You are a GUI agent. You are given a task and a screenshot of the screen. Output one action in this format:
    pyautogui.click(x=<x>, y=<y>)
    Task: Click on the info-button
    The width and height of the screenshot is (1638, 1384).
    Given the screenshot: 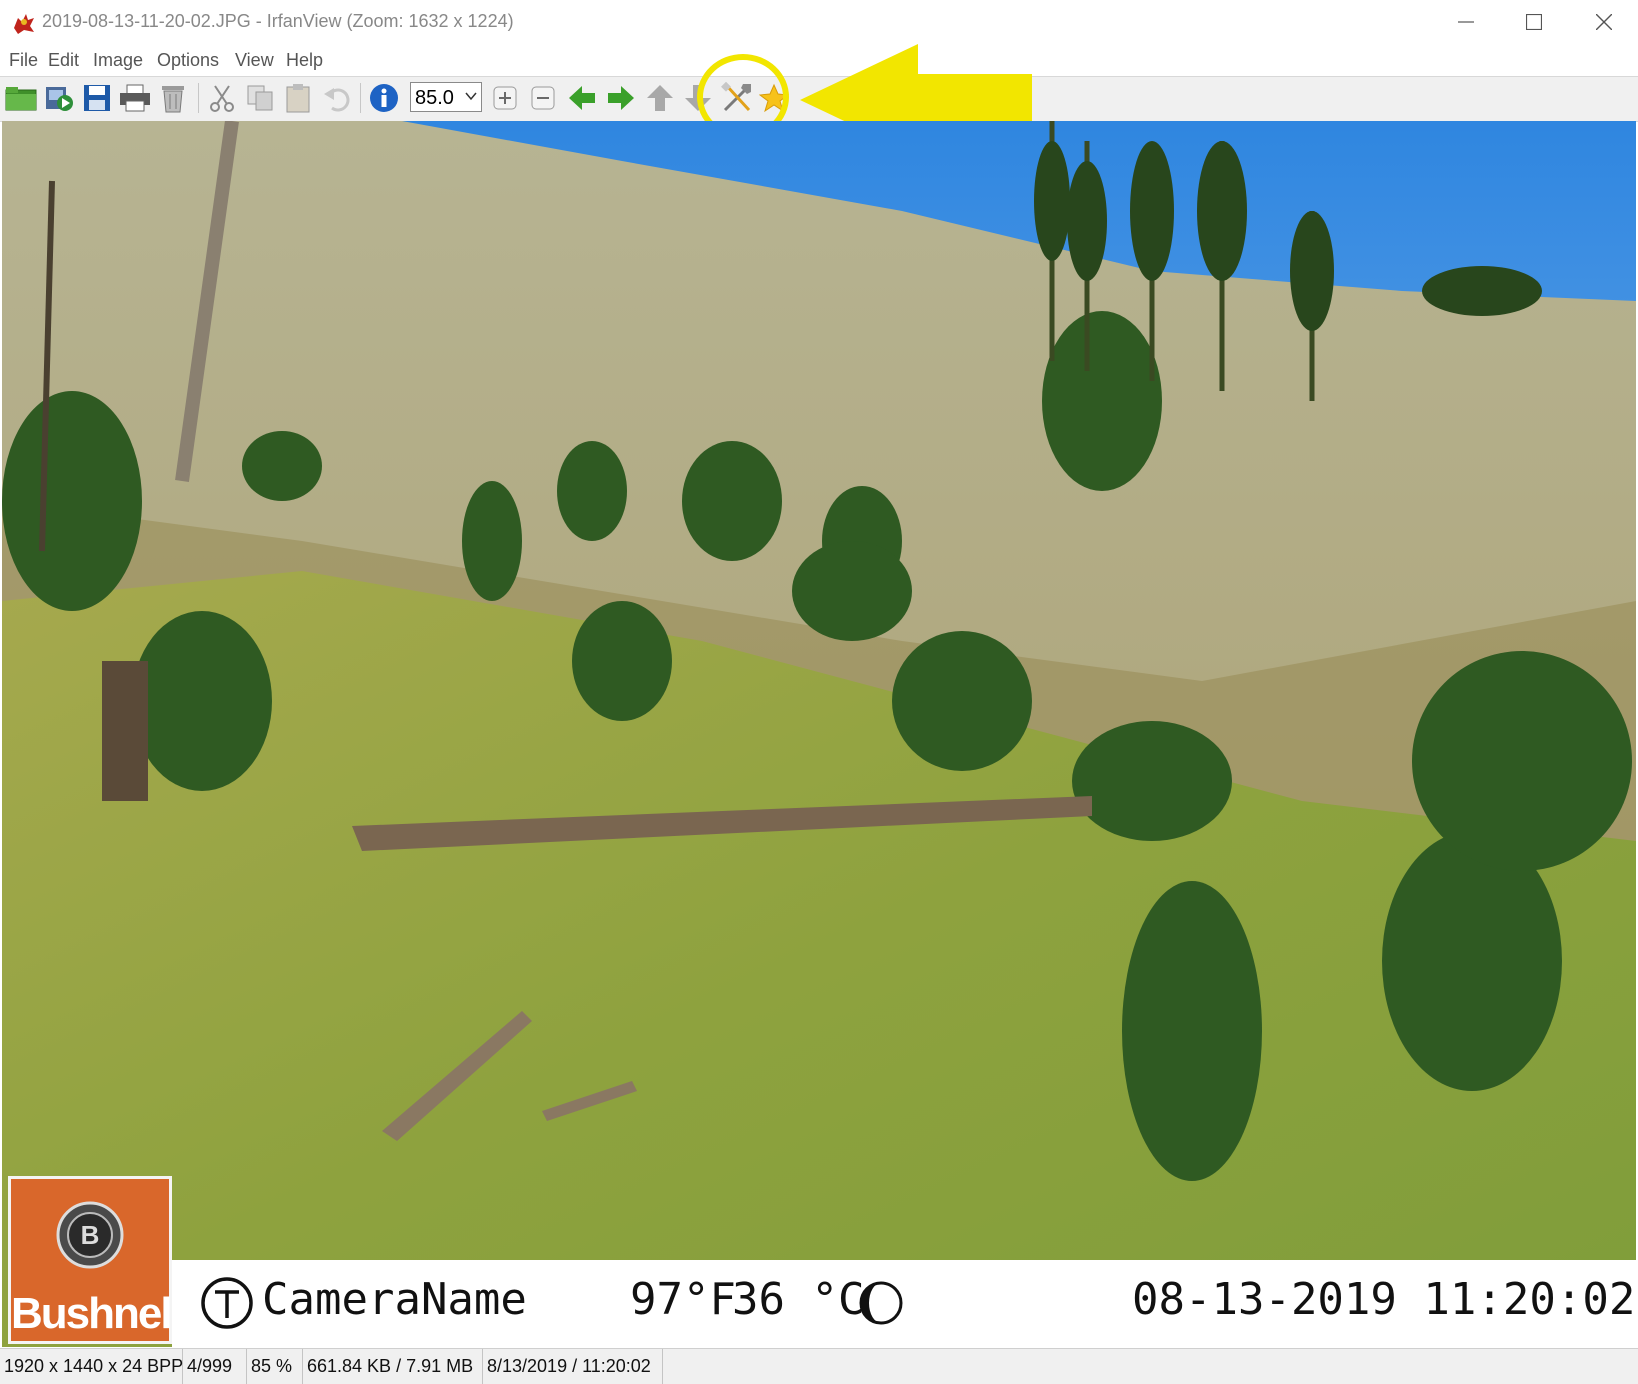 What is the action you would take?
    pyautogui.click(x=384, y=98)
    